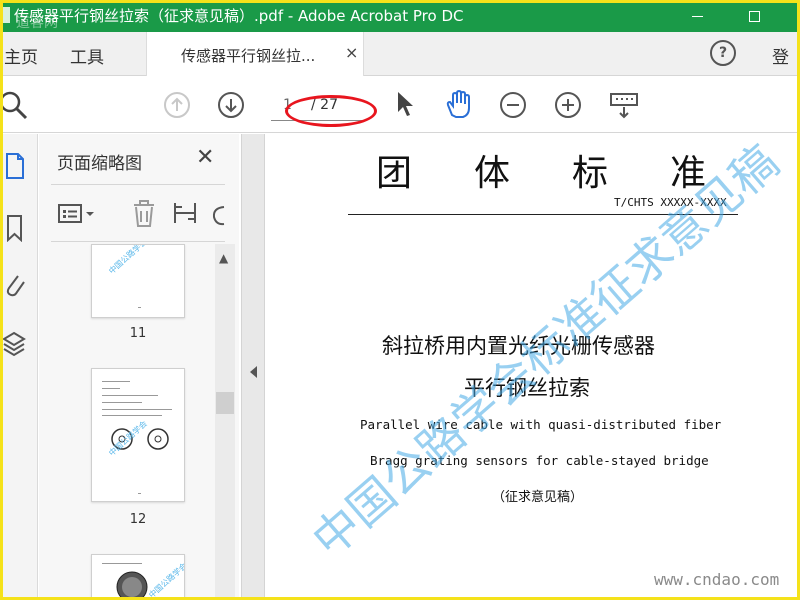  I want to click on zoom-in-icon, so click(568, 105).